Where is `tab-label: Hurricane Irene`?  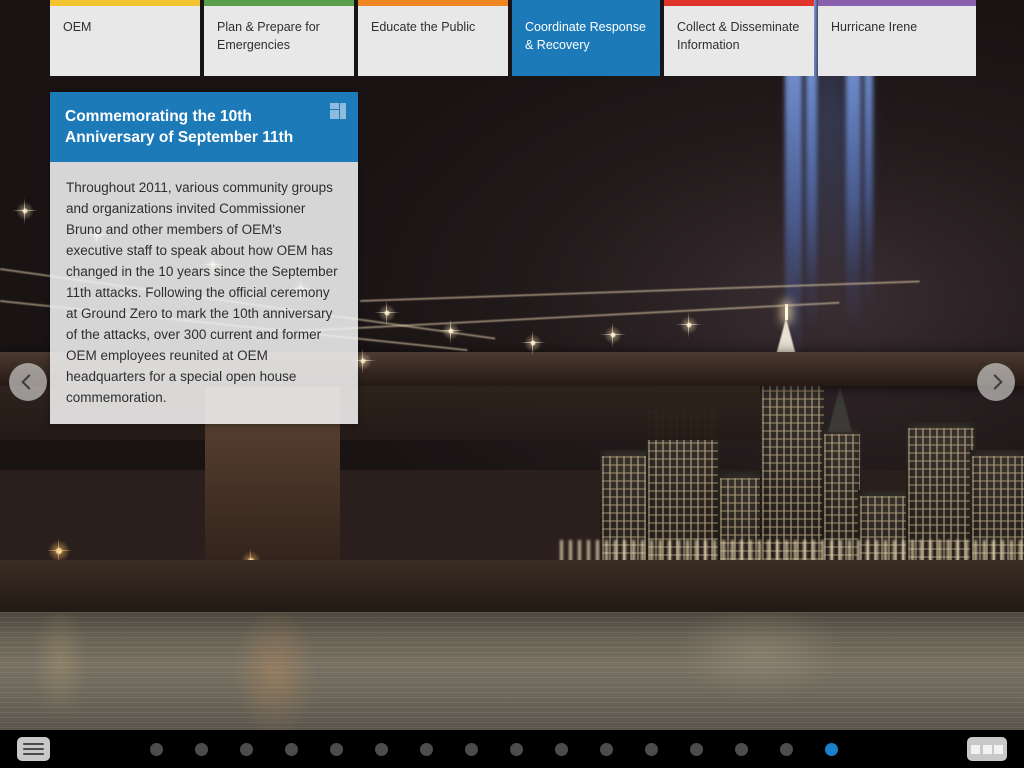 tab-label: Hurricane Irene is located at coordinates (874, 27).